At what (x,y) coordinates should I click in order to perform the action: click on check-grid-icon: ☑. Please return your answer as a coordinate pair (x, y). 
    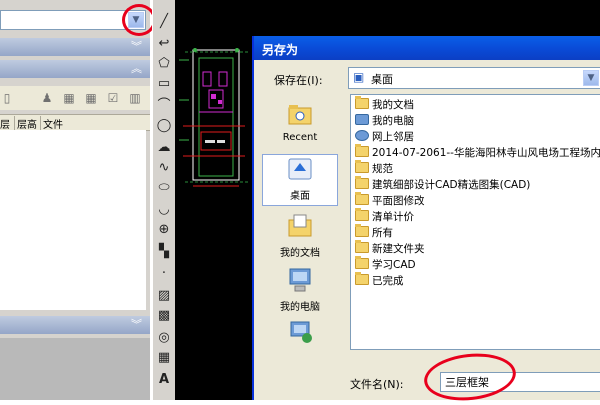
    Looking at the image, I should click on (113, 98).